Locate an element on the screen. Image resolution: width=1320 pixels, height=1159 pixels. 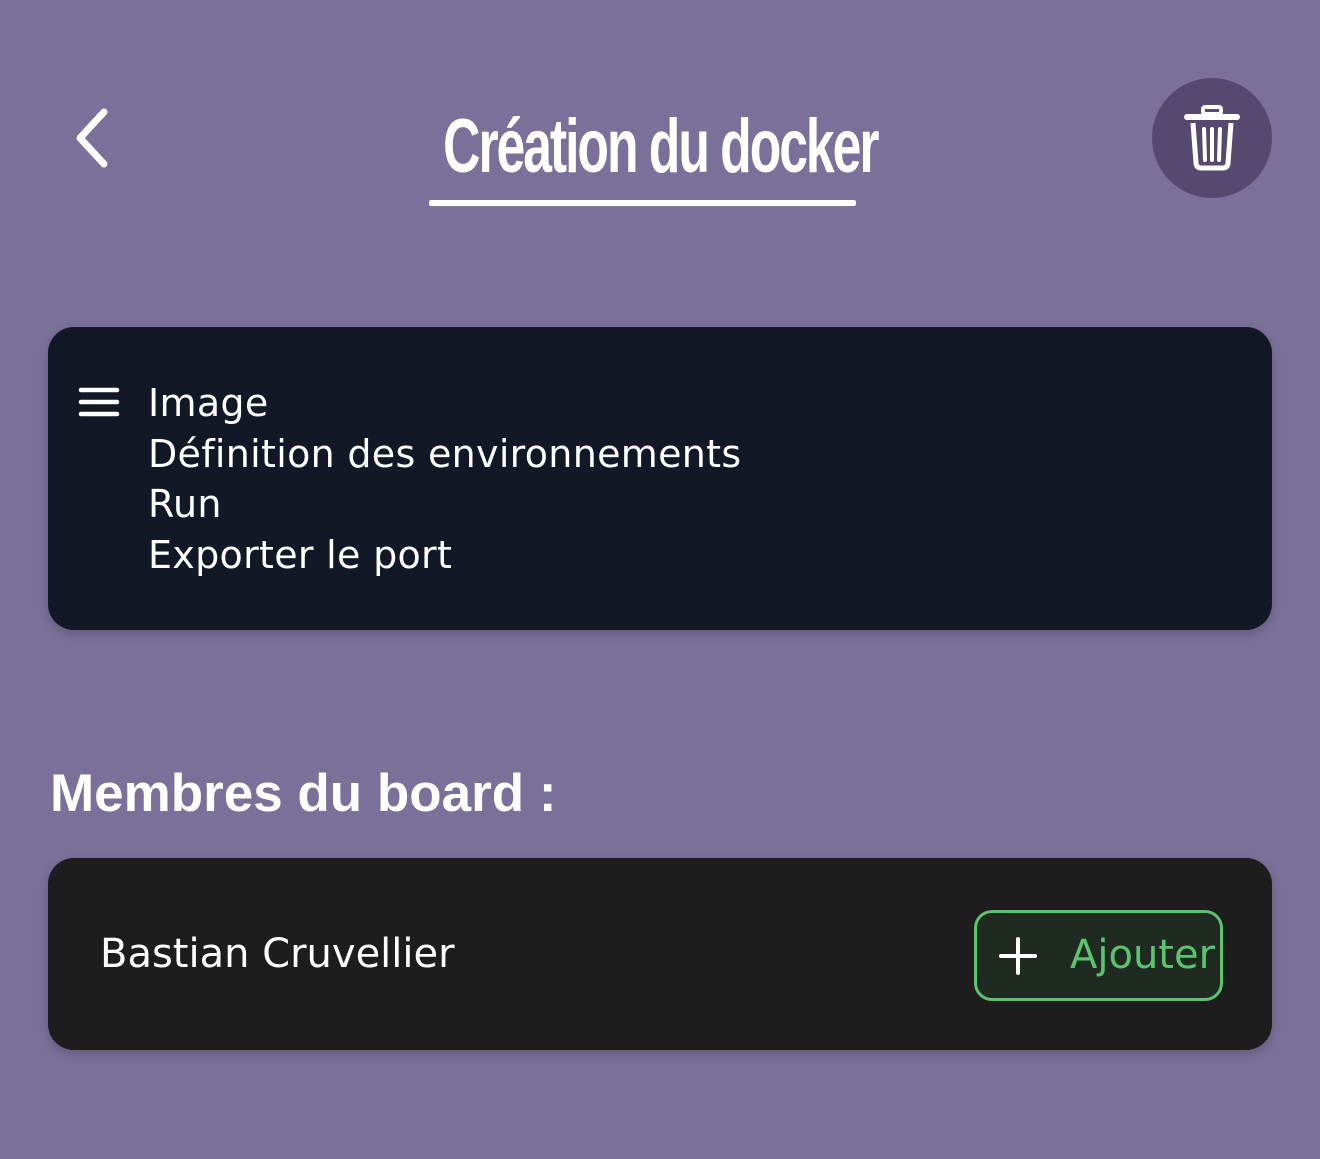
step-item-image: Image is located at coordinates (208, 403).